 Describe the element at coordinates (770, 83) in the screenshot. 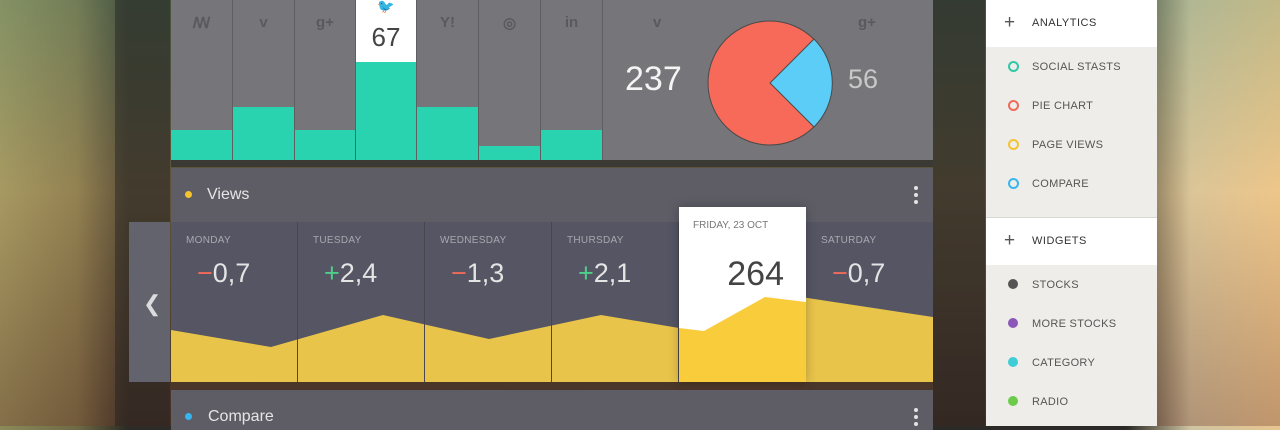

I see `pie-chart` at that location.